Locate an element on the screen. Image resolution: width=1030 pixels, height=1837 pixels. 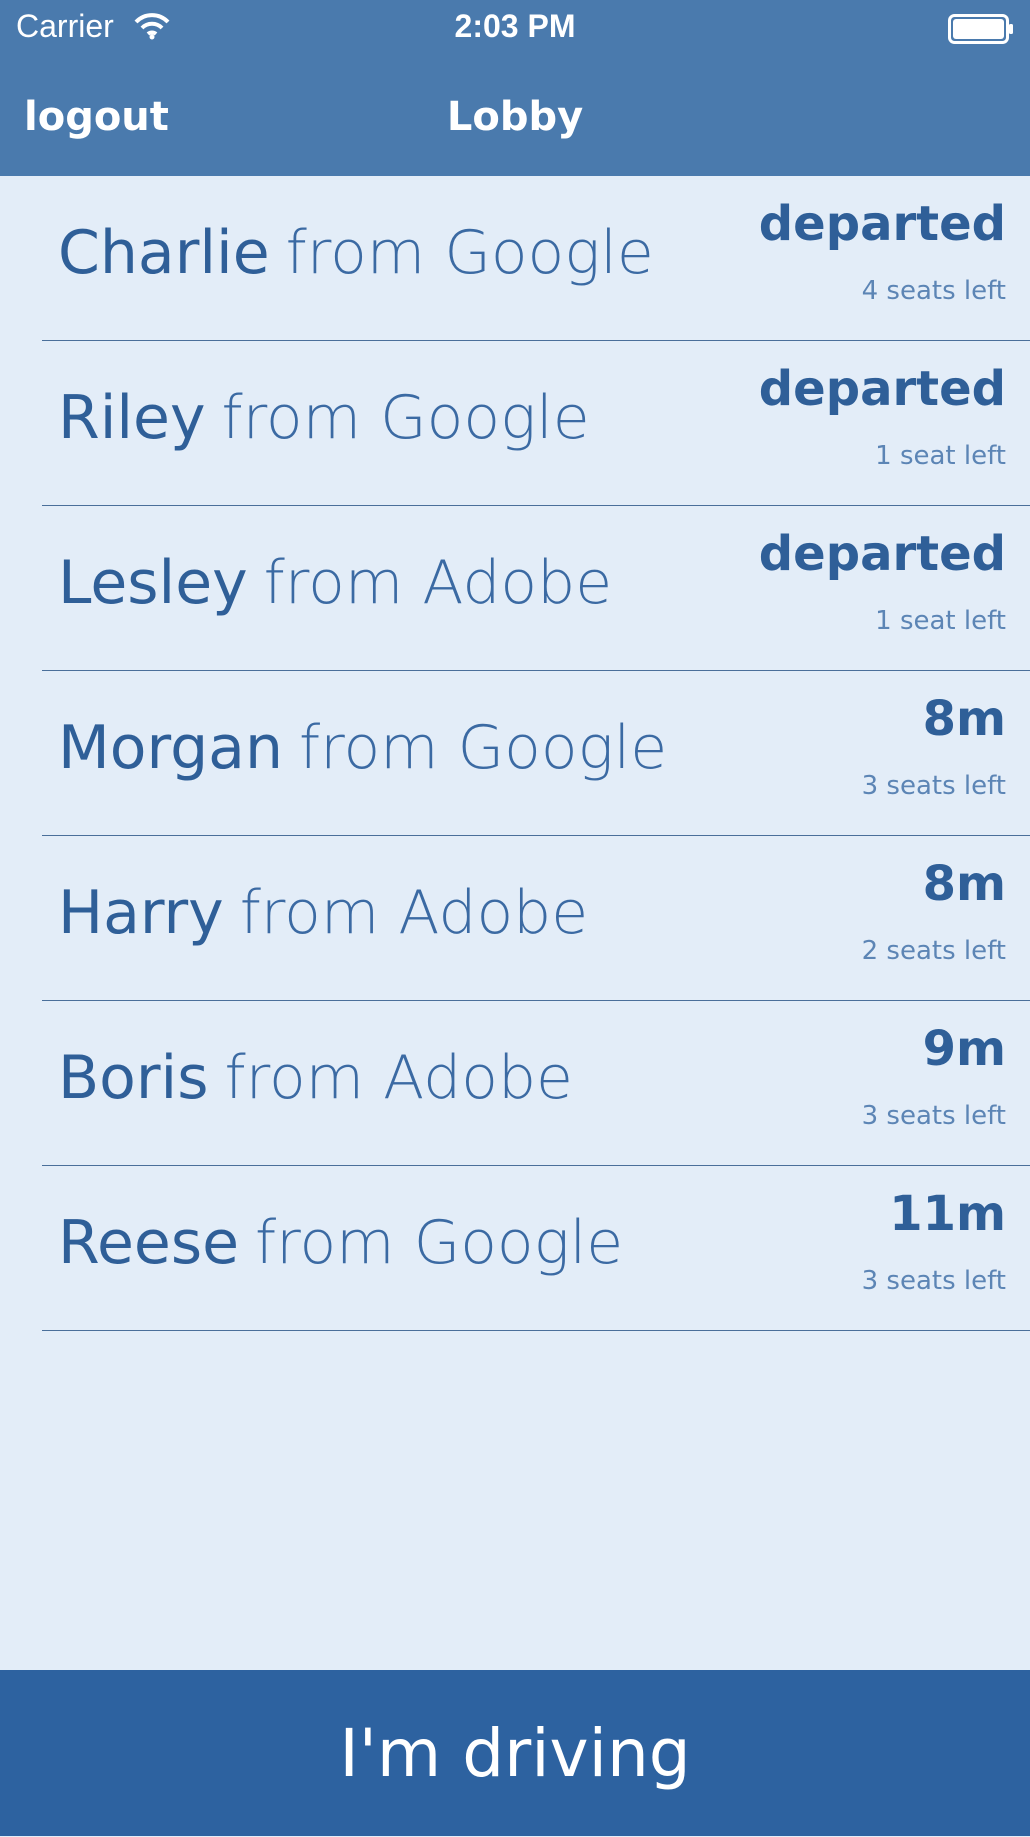
driver-info: Reese from Google is located at coordinates (340, 1243).